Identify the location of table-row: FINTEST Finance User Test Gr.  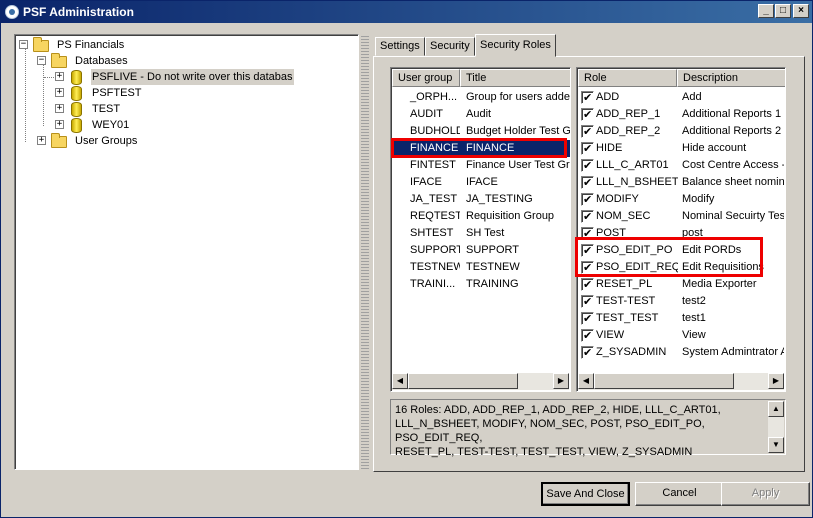
(481, 165).